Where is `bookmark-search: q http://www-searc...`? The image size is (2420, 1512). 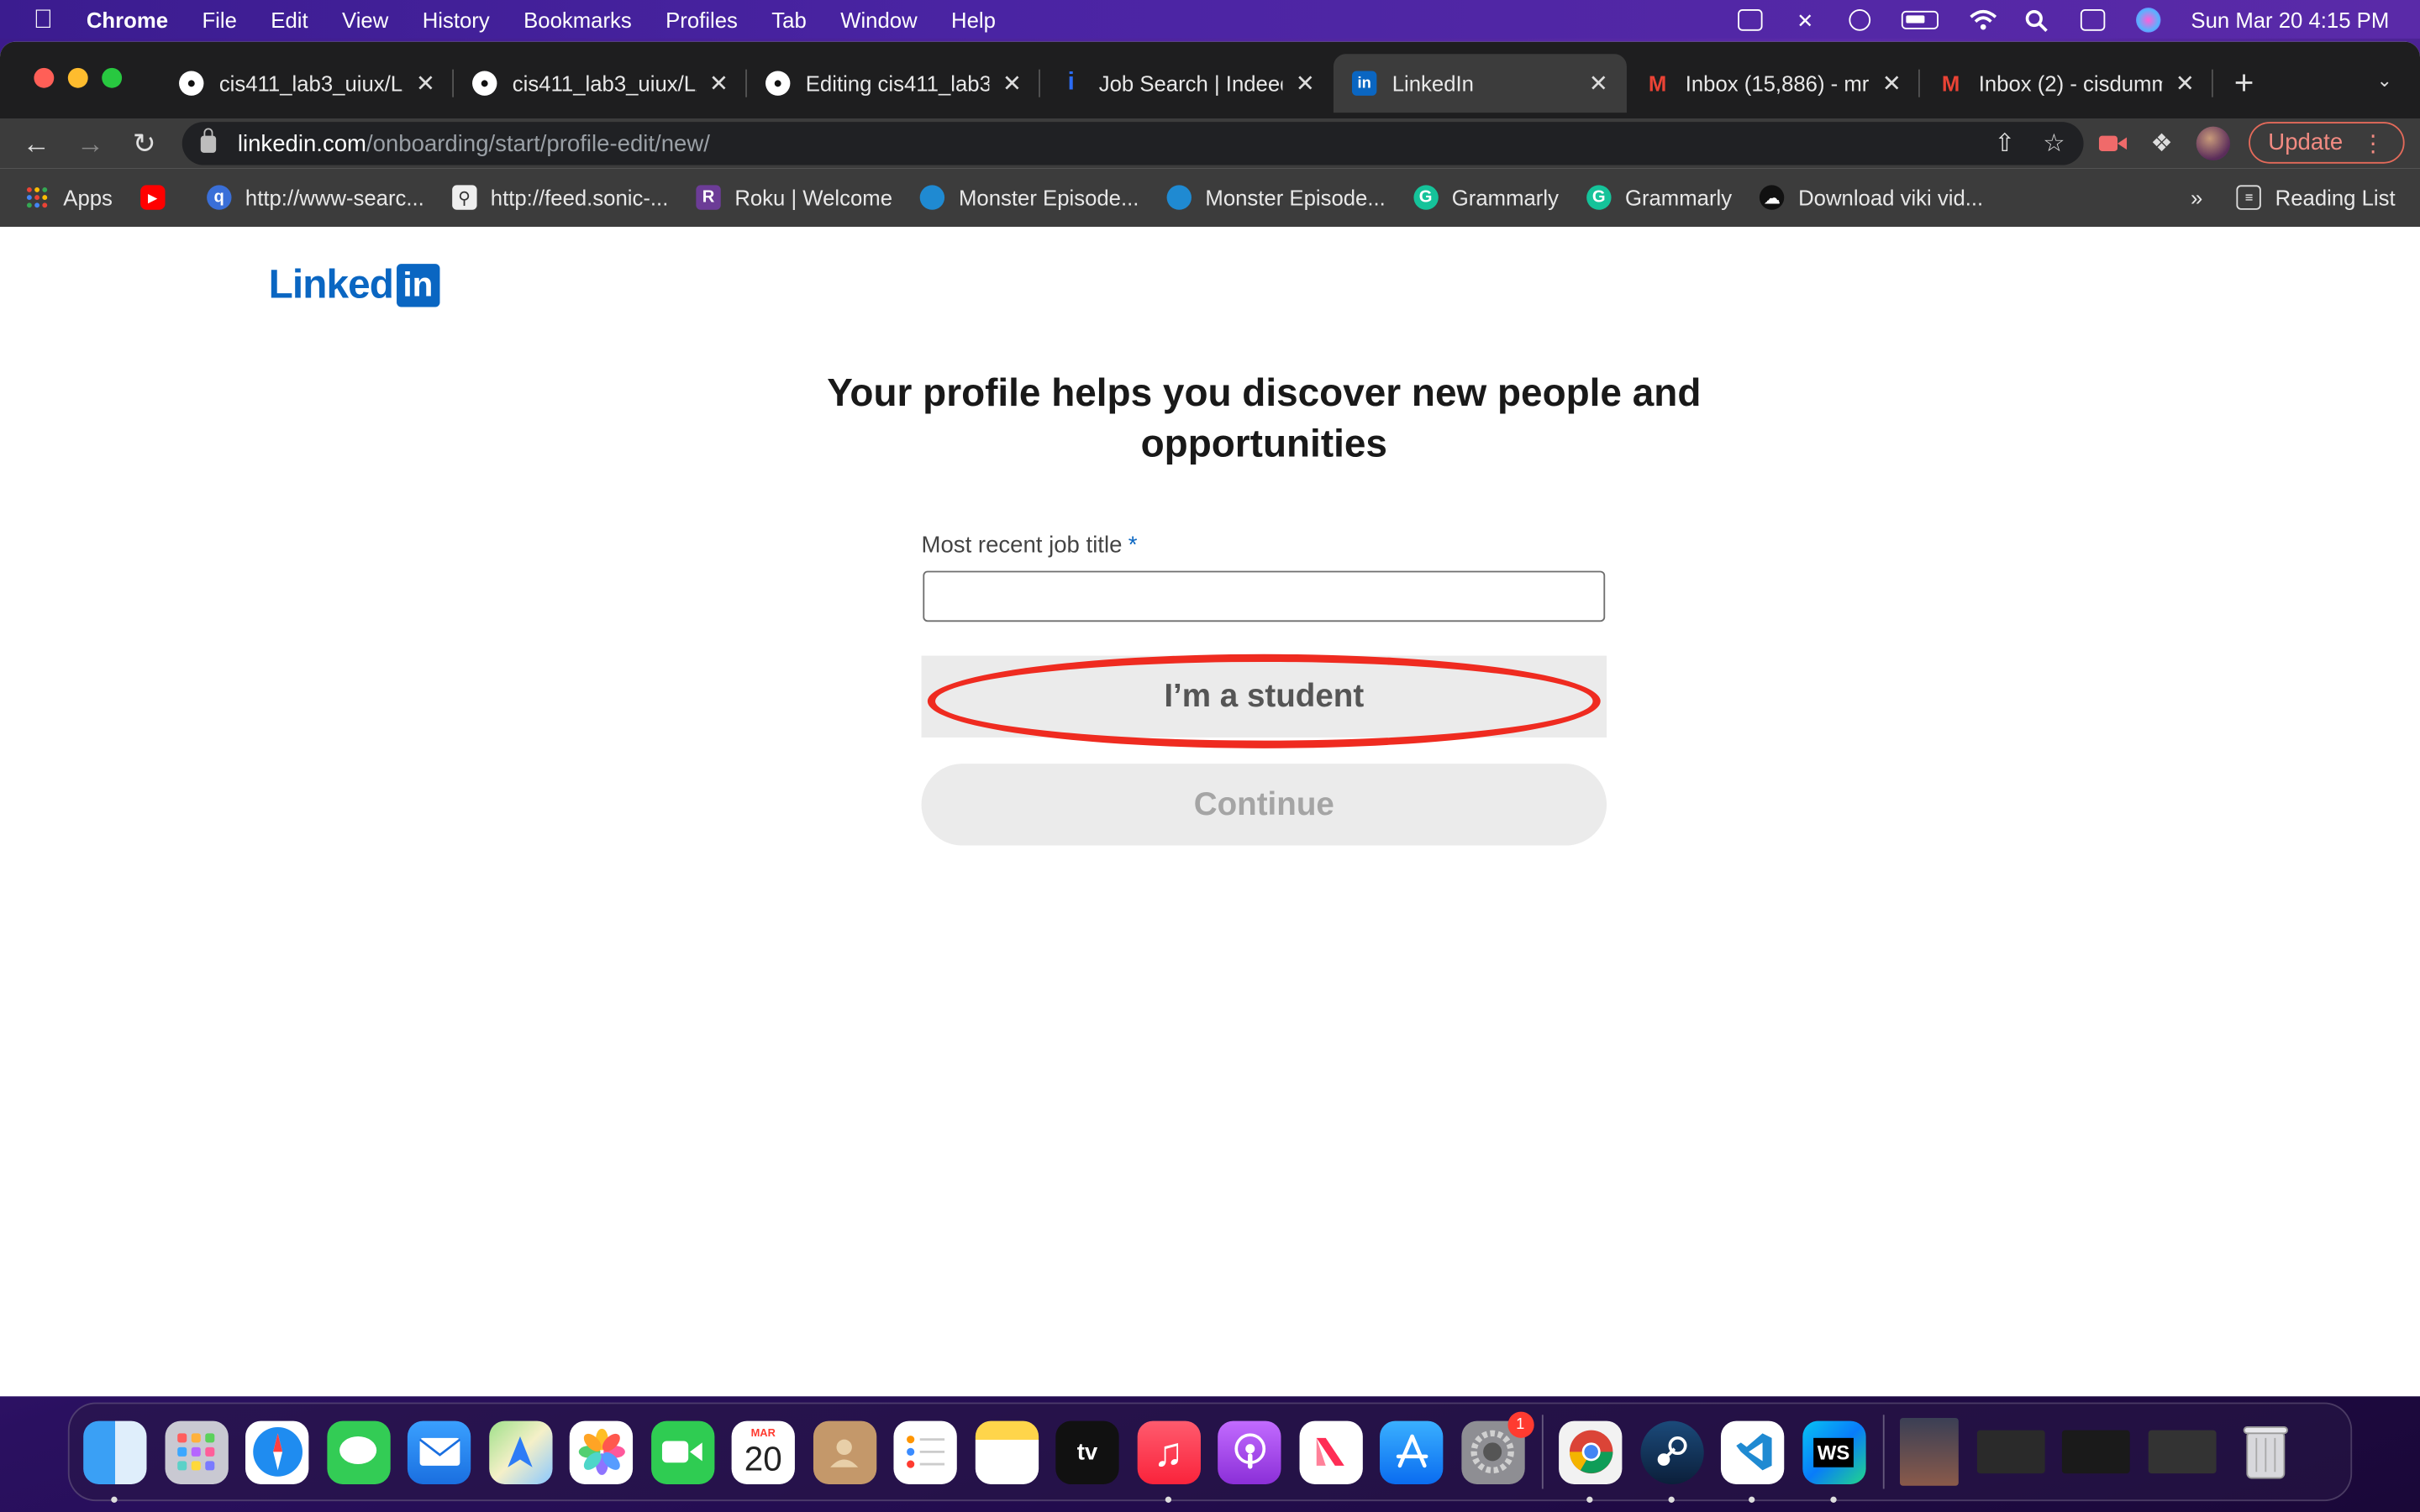
bookmark-search: q http://www-searc... is located at coordinates (315, 197).